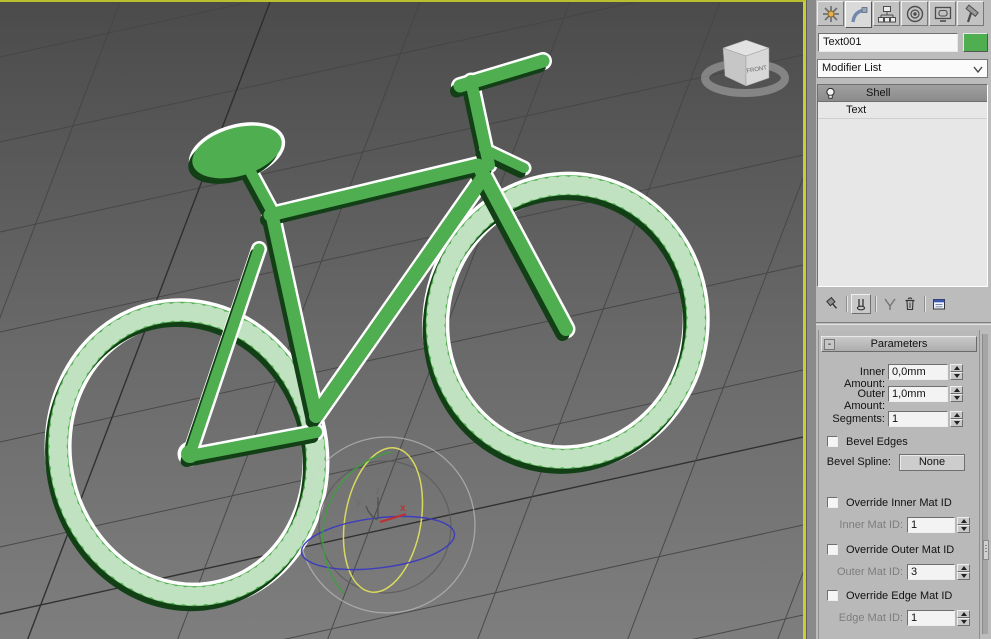 This screenshot has width=991, height=639. Describe the element at coordinates (377, 491) in the screenshot. I see `axis-z-label: z` at that location.